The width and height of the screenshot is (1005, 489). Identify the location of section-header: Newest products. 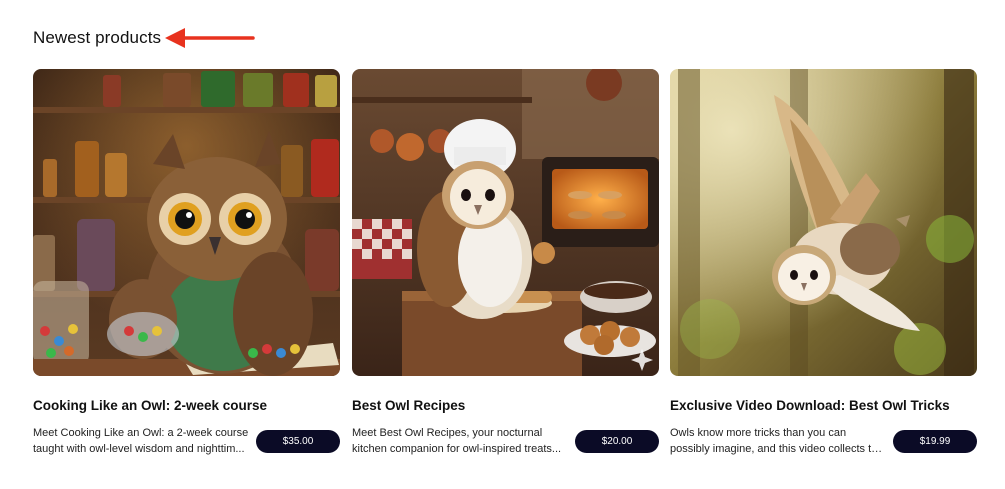
(97, 38).